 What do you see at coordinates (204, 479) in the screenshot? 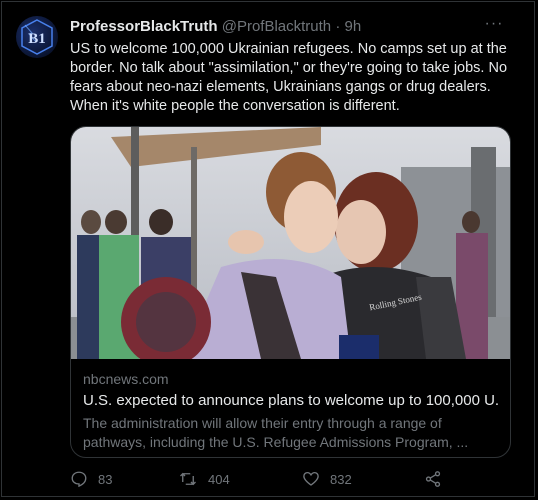
I see `retweet-button: 404` at bounding box center [204, 479].